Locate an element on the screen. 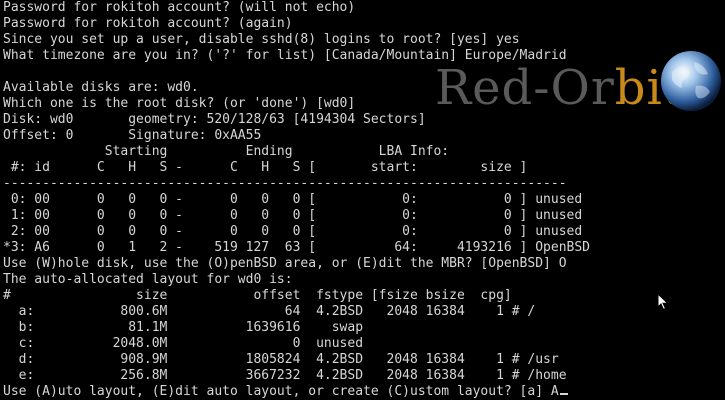  mouse-pointer-icon is located at coordinates (663, 302).